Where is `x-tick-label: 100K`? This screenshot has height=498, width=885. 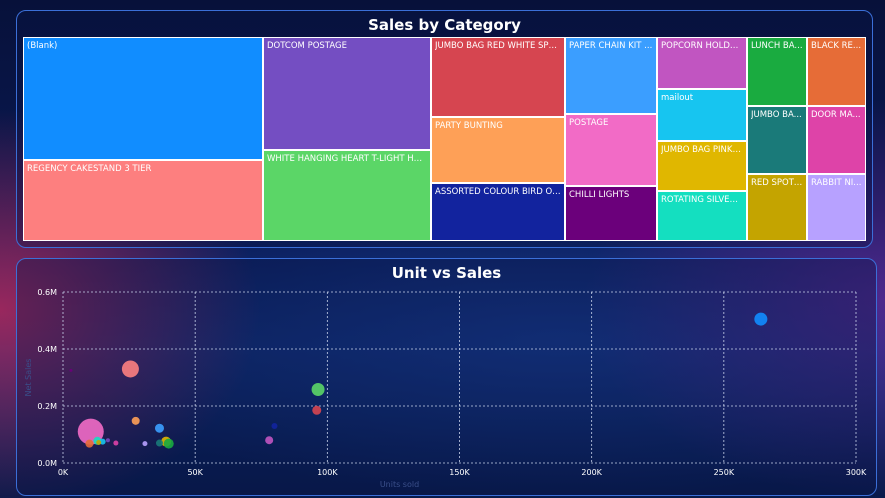
x-tick-label: 100K is located at coordinates (327, 472).